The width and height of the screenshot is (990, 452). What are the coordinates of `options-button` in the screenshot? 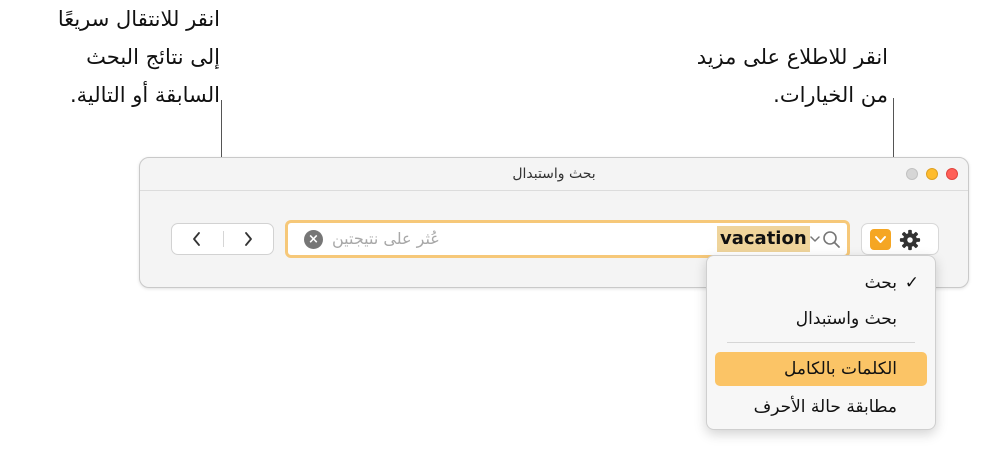 It's located at (900, 239).